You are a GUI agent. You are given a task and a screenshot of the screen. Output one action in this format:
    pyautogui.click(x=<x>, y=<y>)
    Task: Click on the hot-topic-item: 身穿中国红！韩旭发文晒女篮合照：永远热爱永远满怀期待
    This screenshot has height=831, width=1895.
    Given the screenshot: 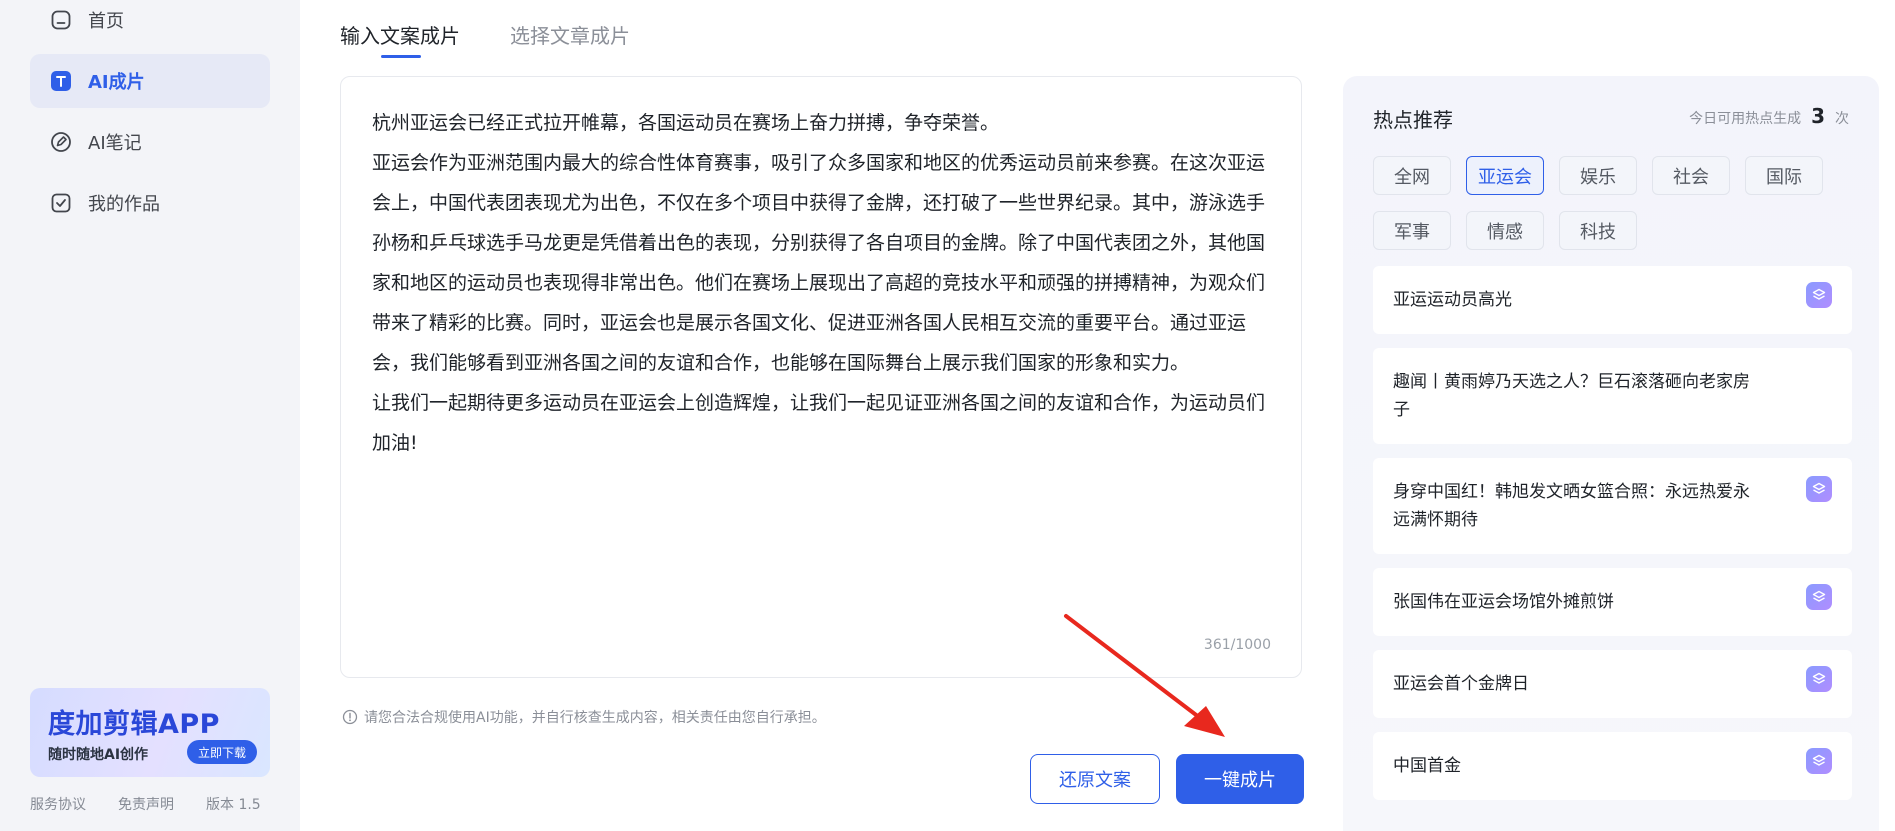 What is the action you would take?
    pyautogui.click(x=1612, y=506)
    